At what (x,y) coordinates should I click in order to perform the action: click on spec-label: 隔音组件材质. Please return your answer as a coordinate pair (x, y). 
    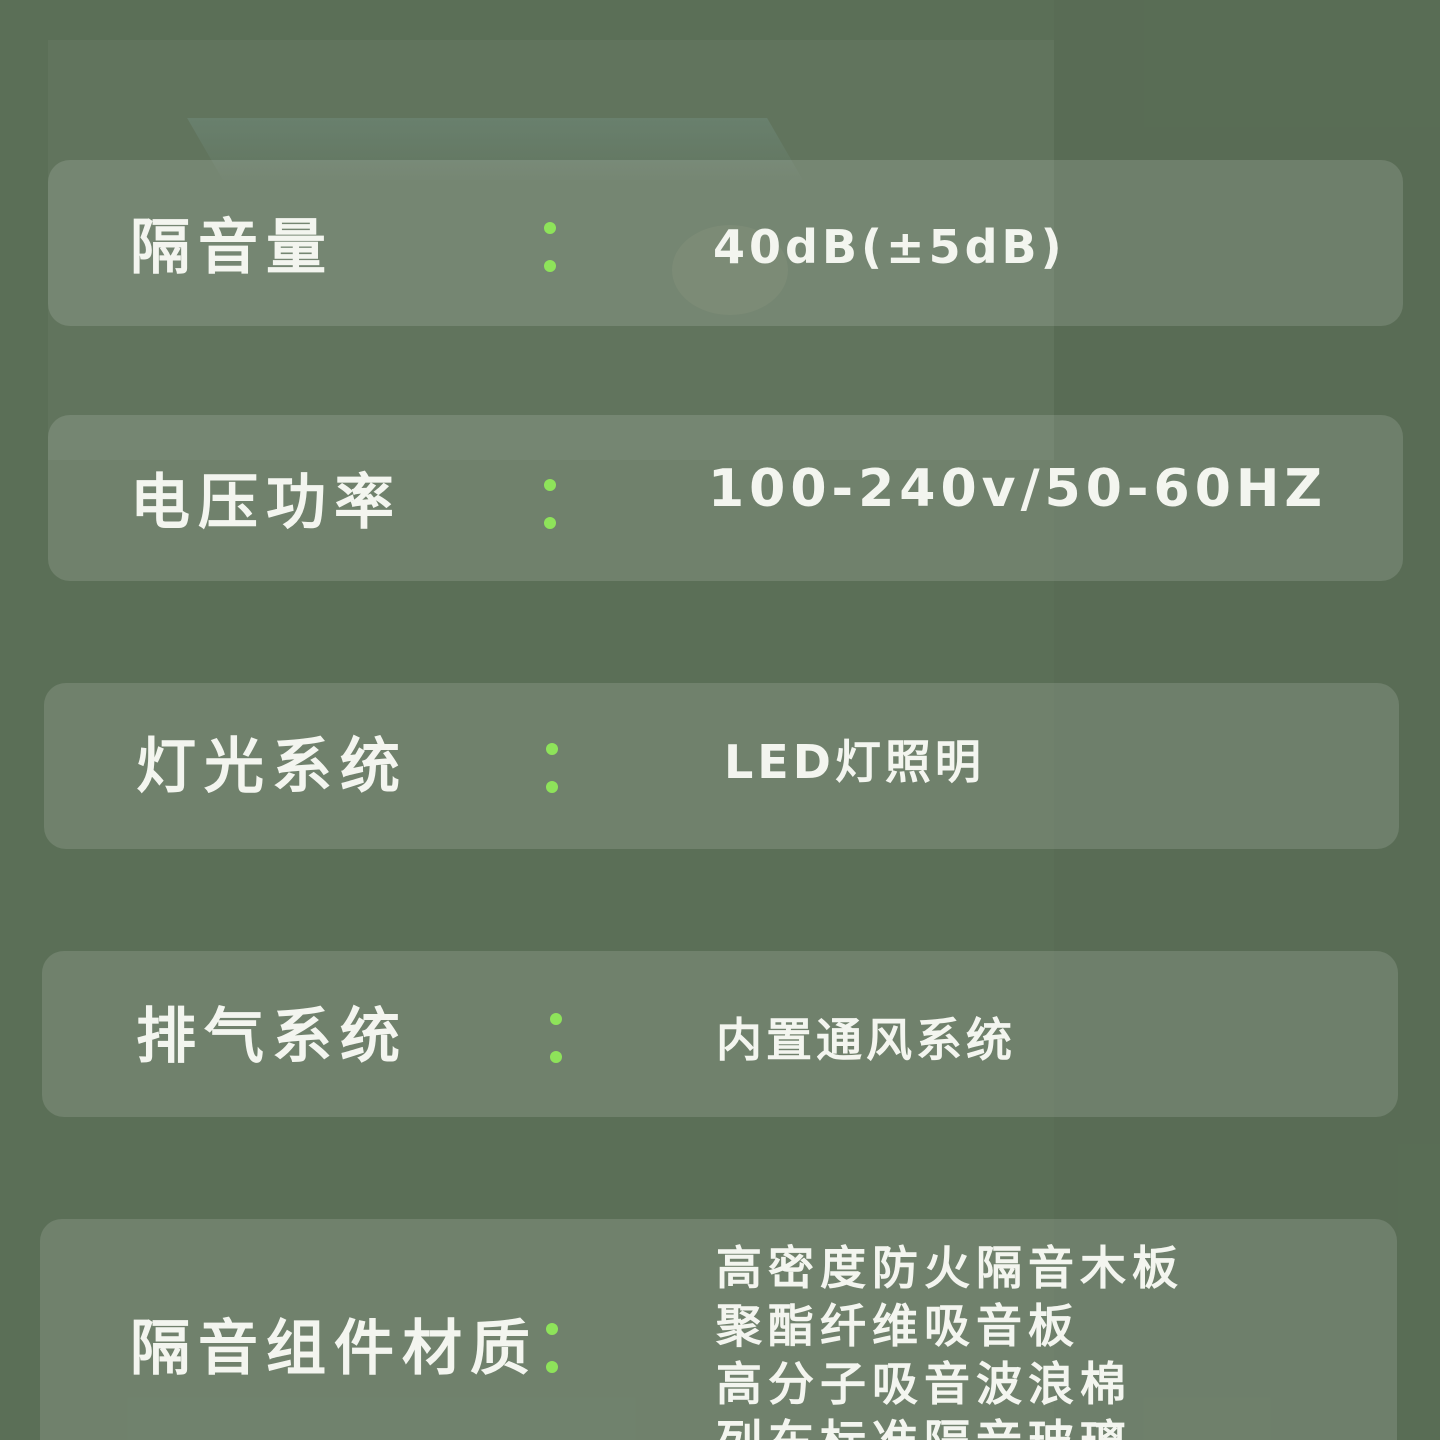
    Looking at the image, I should click on (334, 1349).